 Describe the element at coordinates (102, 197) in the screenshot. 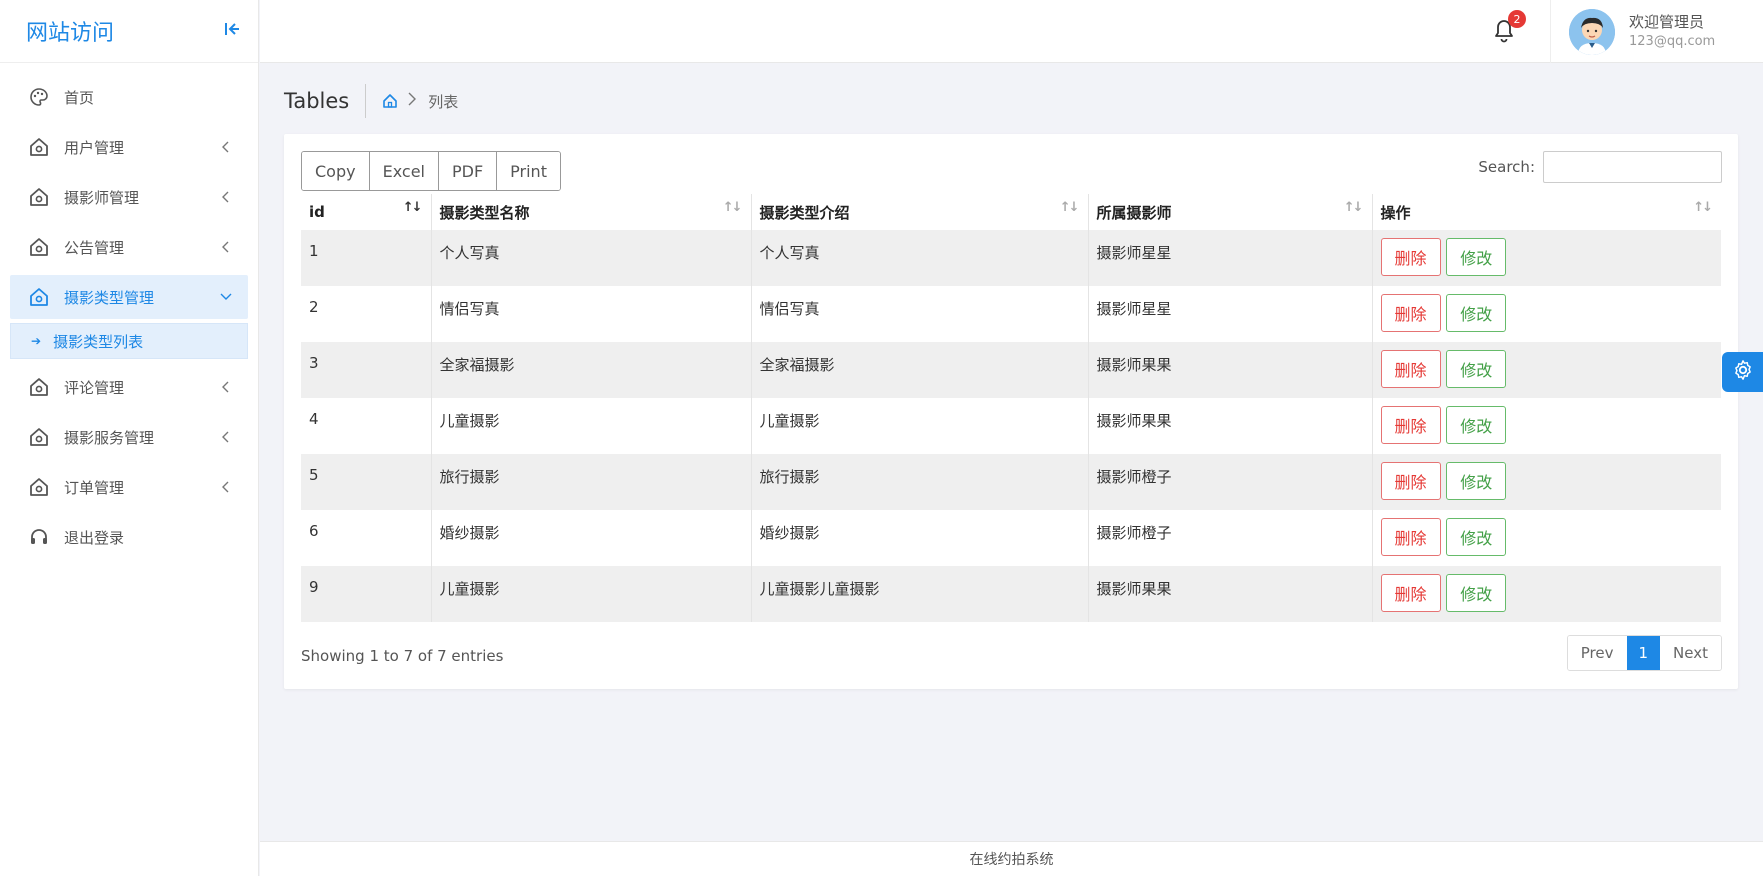

I see `sidebar-item-label: 摄影师管理` at that location.